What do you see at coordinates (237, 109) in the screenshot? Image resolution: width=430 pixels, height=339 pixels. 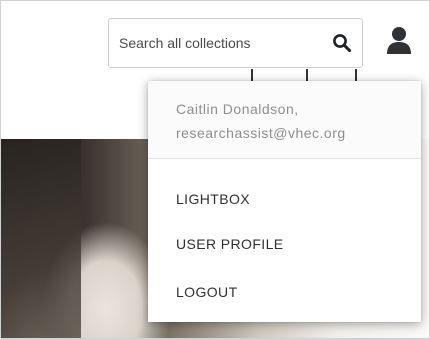 I see `user-name: Caitlin Donaldson,` at bounding box center [237, 109].